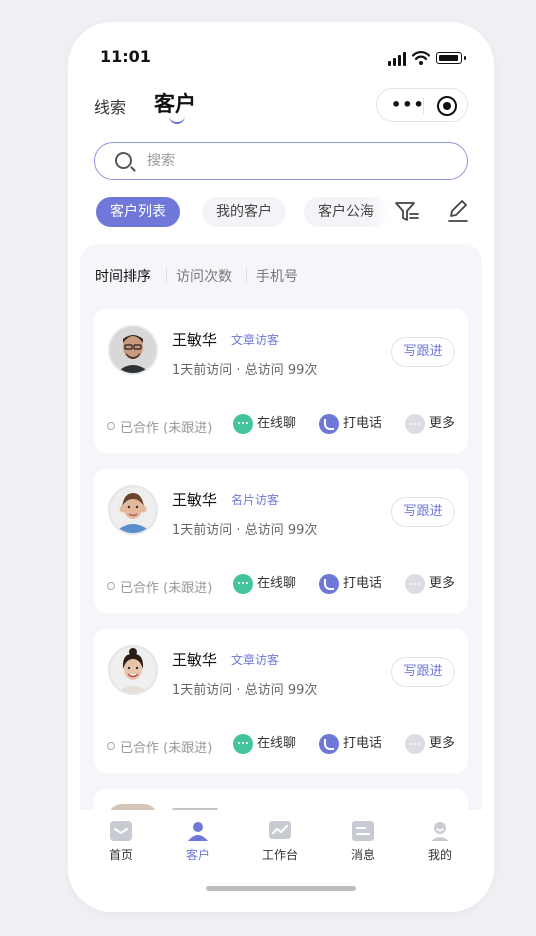 Image resolution: width=536 pixels, height=936 pixels. What do you see at coordinates (204, 276) in the screenshot?
I see `sort-by-visits: 访问次数` at bounding box center [204, 276].